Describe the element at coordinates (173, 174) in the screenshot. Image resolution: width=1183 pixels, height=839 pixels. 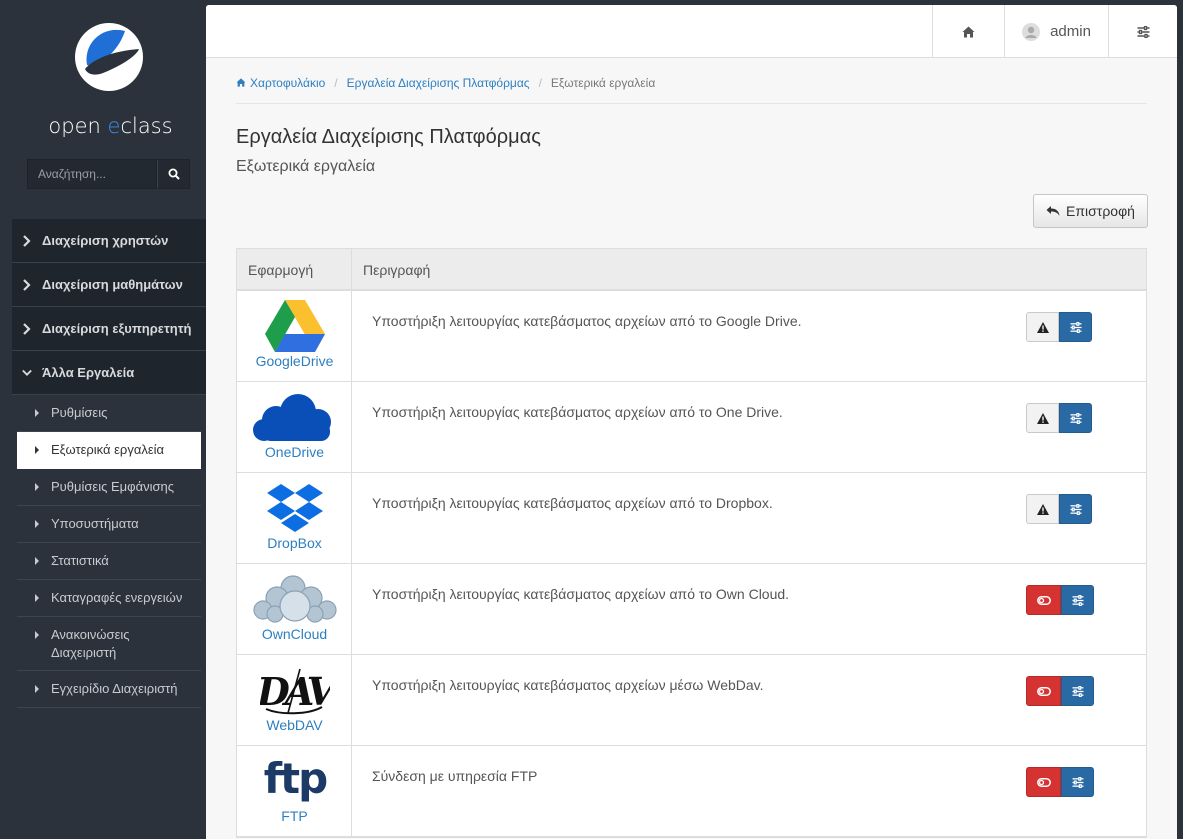
I see `search-button` at that location.